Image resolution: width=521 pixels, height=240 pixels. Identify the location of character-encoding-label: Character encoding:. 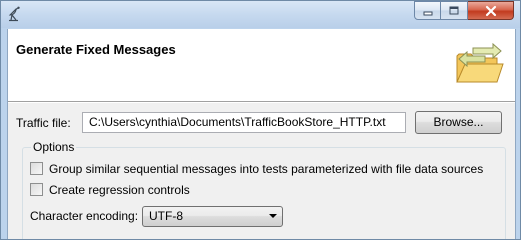
(84, 216).